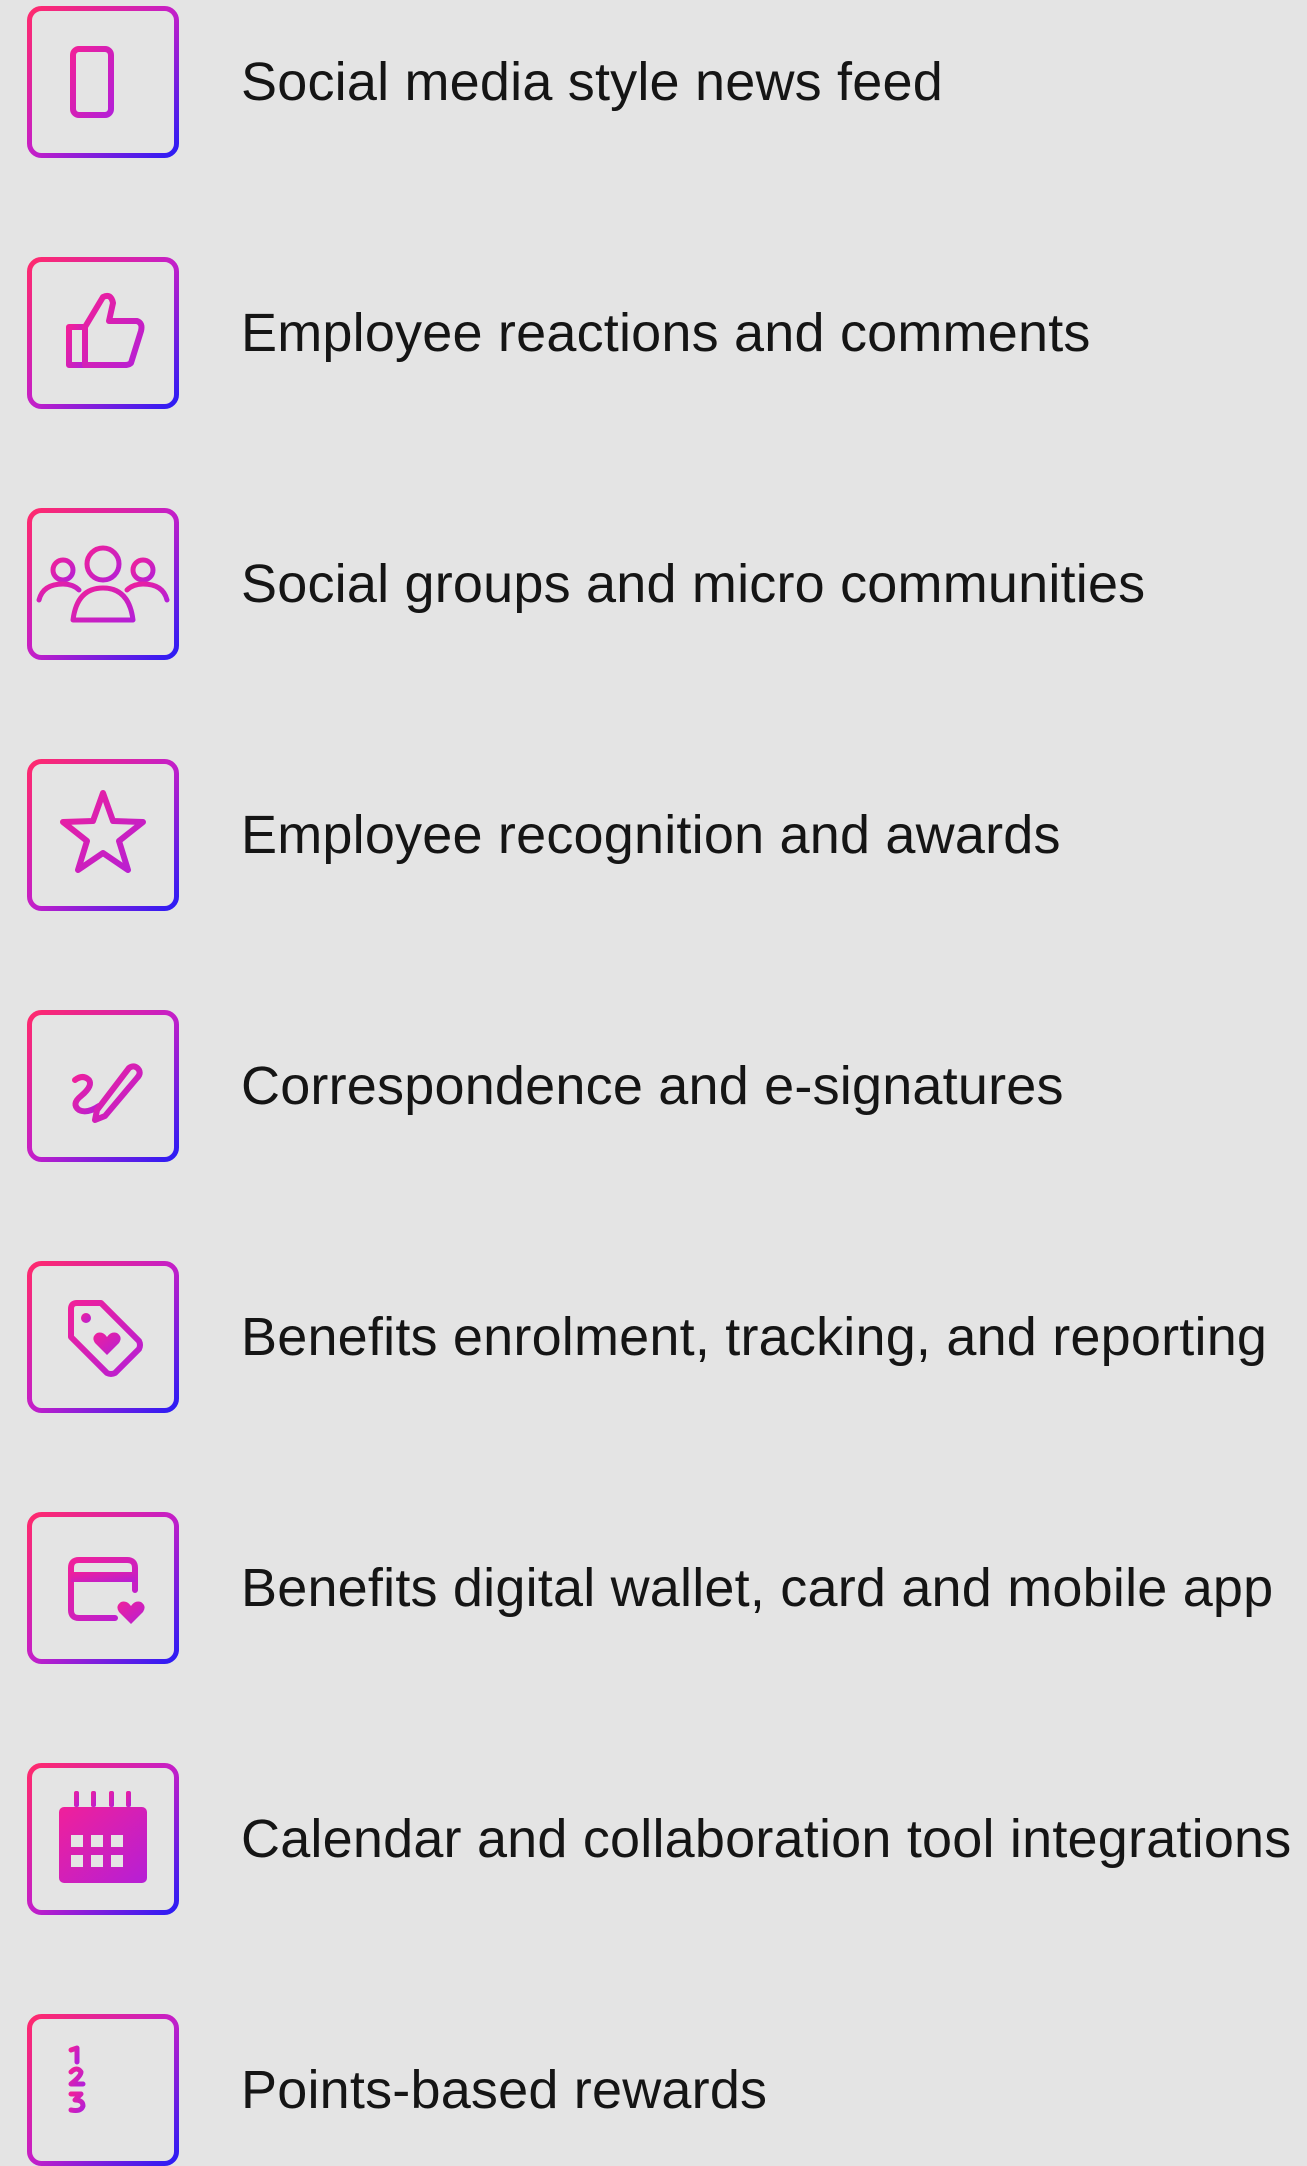 The width and height of the screenshot is (1307, 2166). I want to click on heart-tag-icon, so click(103, 1337).